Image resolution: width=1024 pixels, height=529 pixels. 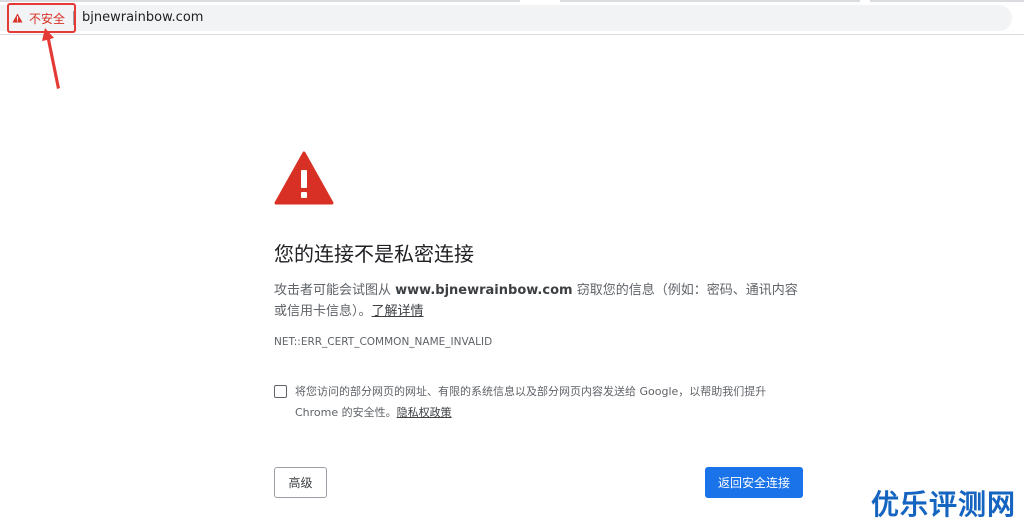 I want to click on privacy-policy-link: 隐私权政策, so click(x=424, y=412).